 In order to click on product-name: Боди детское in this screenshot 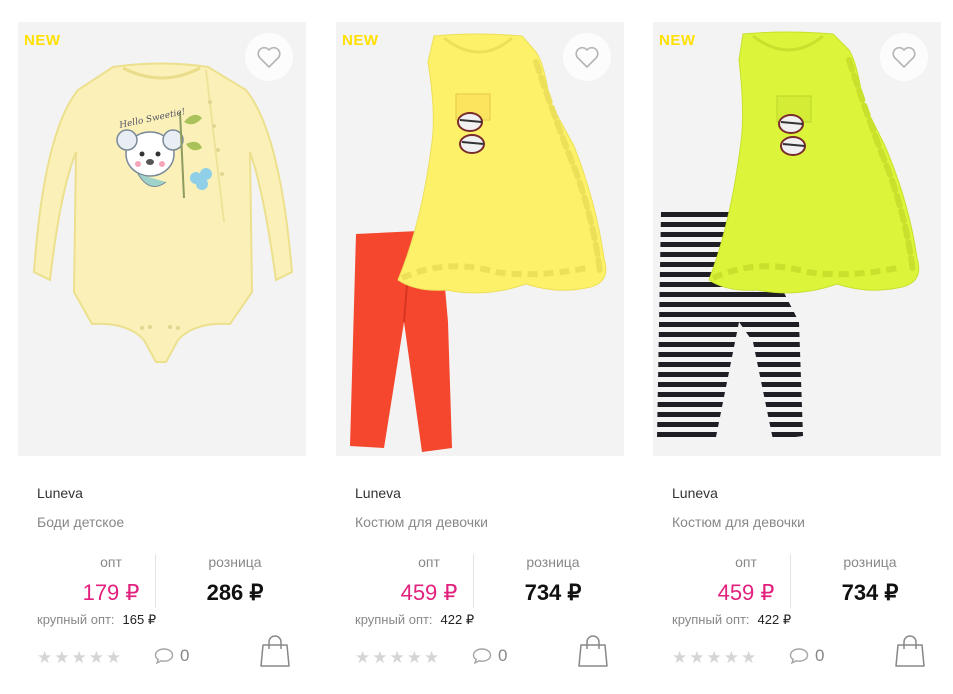, I will do `click(80, 522)`.